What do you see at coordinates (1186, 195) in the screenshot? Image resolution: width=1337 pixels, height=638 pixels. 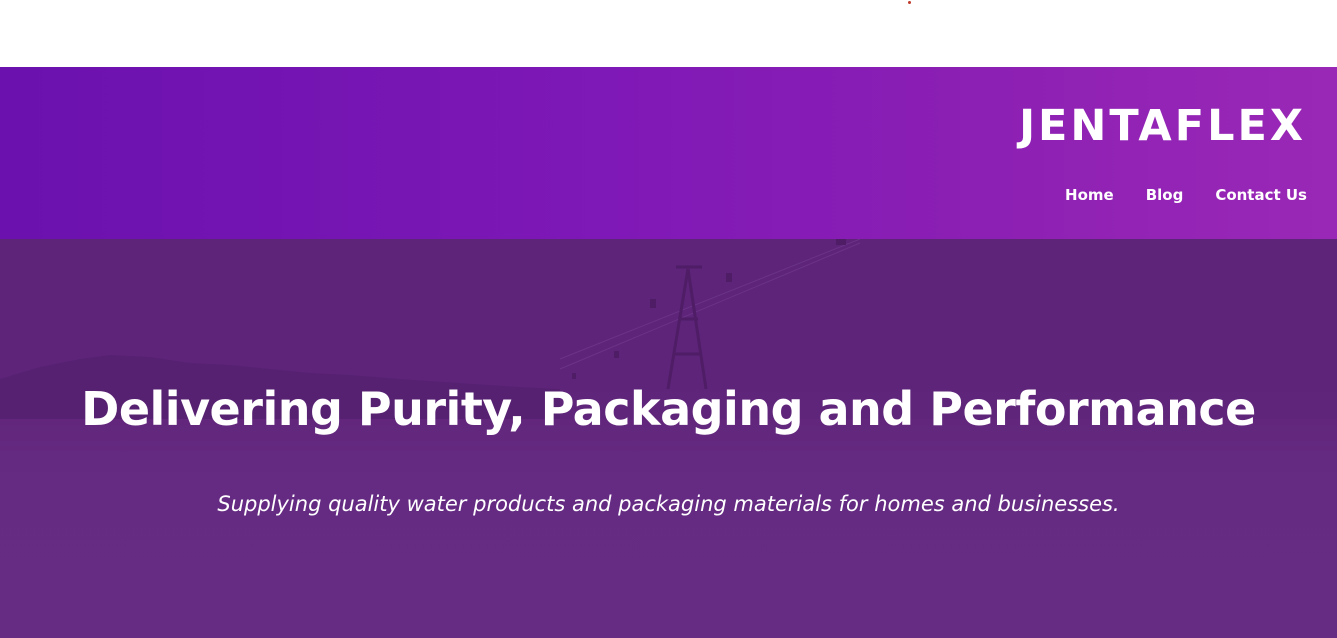 I see `main-nav: Home Blog Contact Us` at bounding box center [1186, 195].